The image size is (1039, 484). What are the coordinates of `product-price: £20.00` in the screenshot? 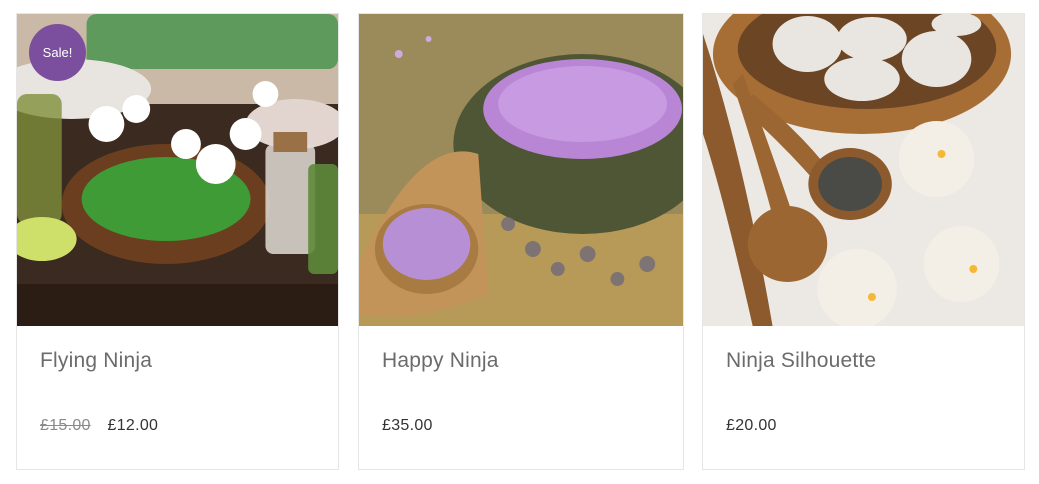 It's located at (751, 426).